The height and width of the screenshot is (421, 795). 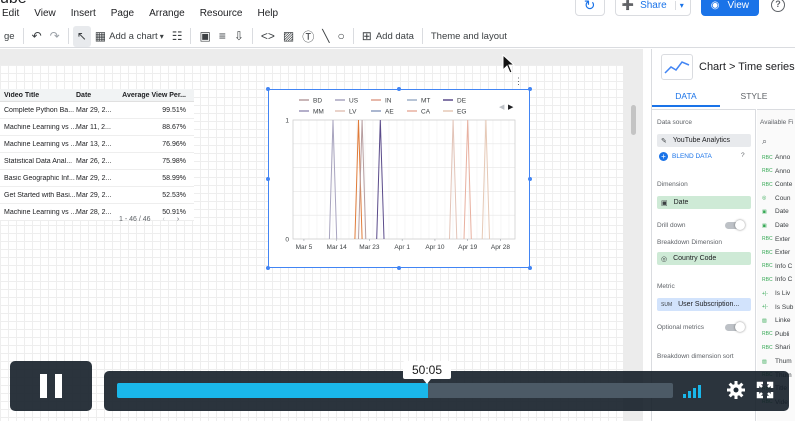 I want to click on available-field: ▨ Thum, so click(x=777, y=361).